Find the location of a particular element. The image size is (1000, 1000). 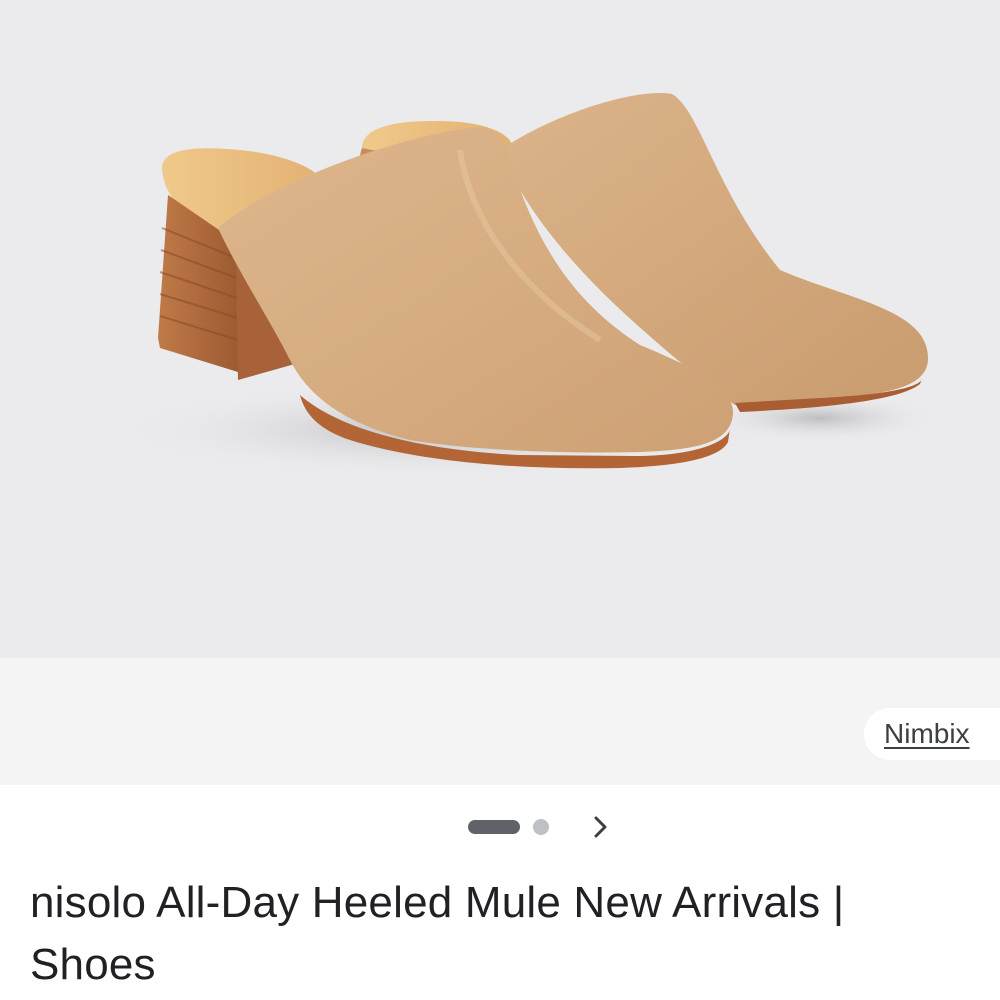

chevron-right-icon is located at coordinates (601, 827).